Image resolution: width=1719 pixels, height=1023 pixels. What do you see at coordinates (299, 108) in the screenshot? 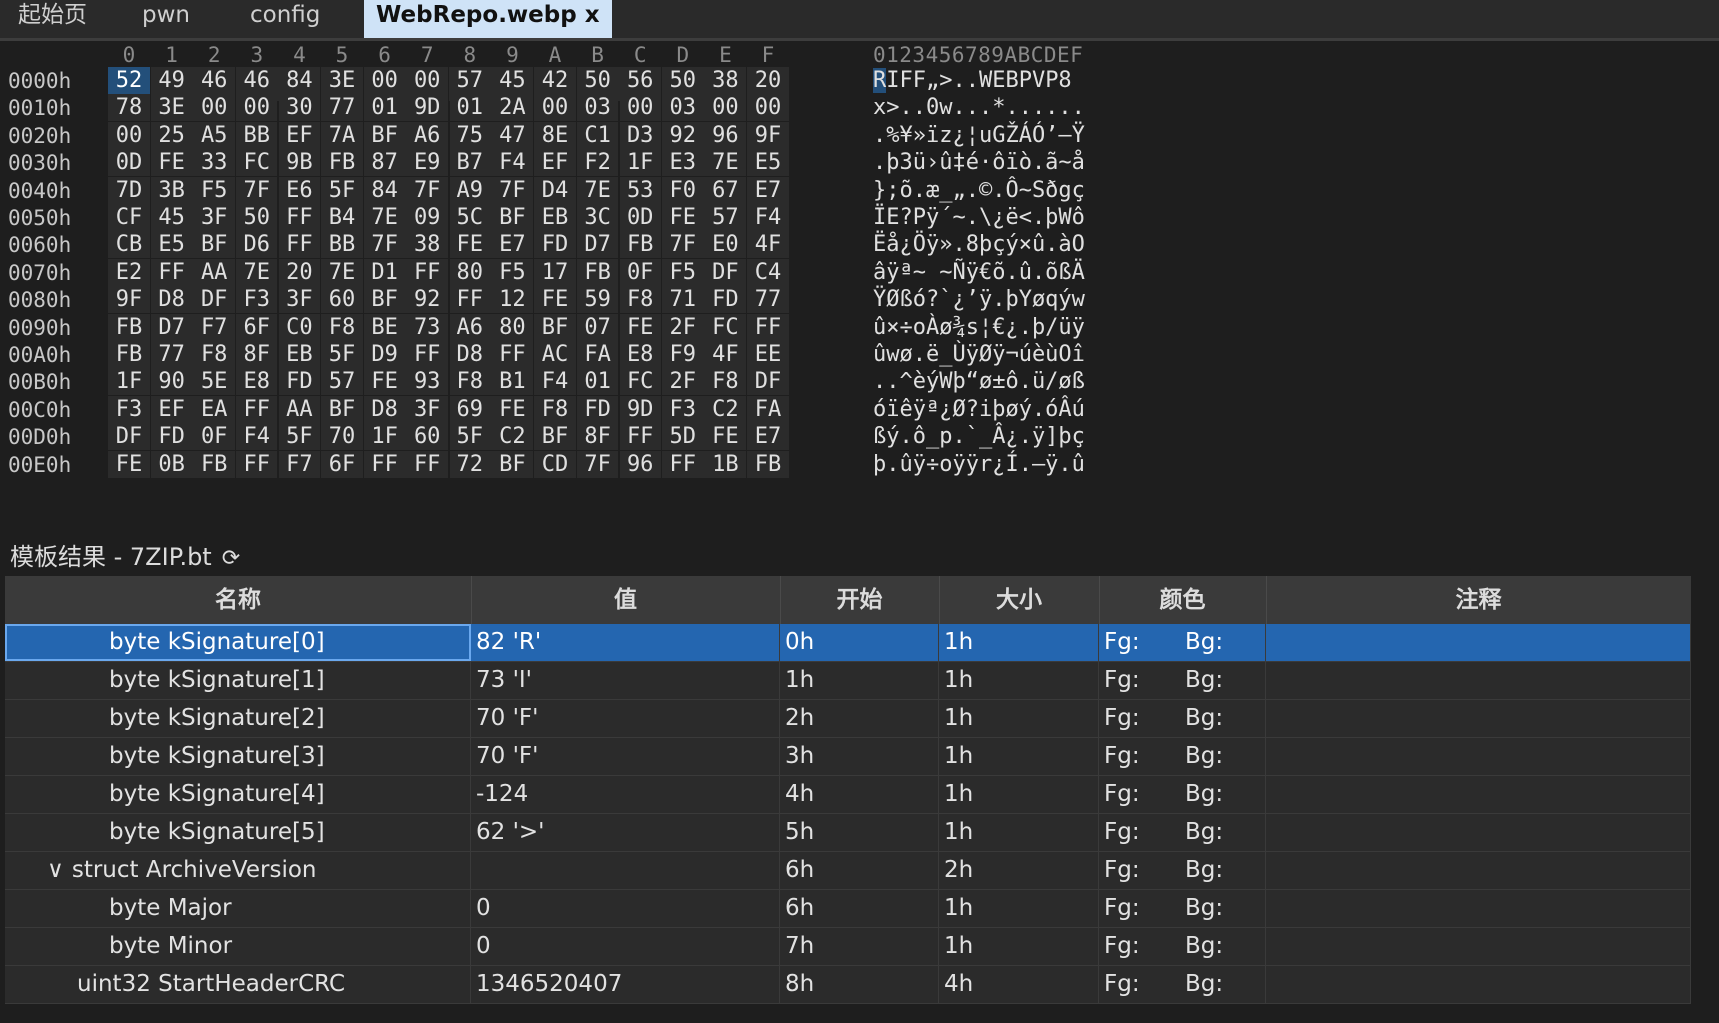
I see `hex-byte: 30` at bounding box center [299, 108].